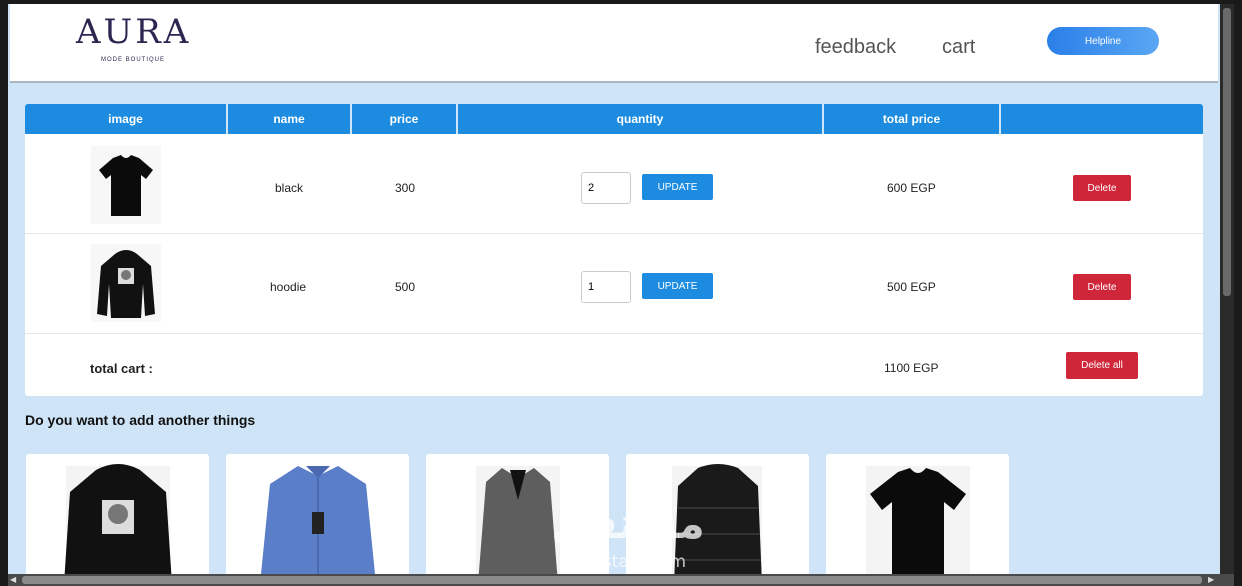 The image size is (1242, 586). What do you see at coordinates (13, 579) in the screenshot?
I see `scroll-left-arrow-icon: ◀` at bounding box center [13, 579].